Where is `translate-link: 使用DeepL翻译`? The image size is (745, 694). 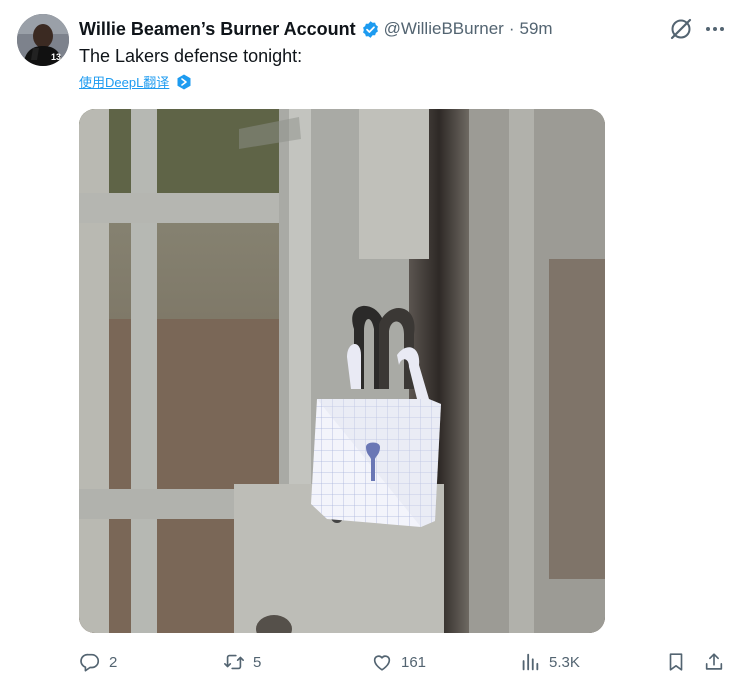
translate-link: 使用DeepL翻译 is located at coordinates (124, 81).